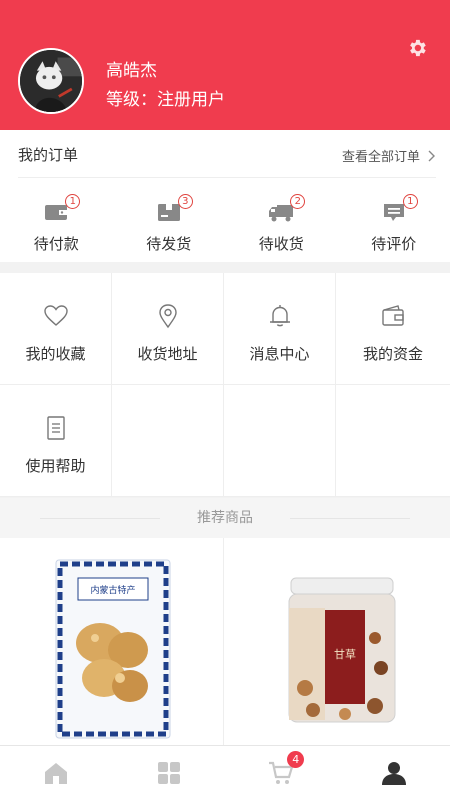  What do you see at coordinates (48, 155) in the screenshot?
I see `orders-title: 我的订单` at bounding box center [48, 155].